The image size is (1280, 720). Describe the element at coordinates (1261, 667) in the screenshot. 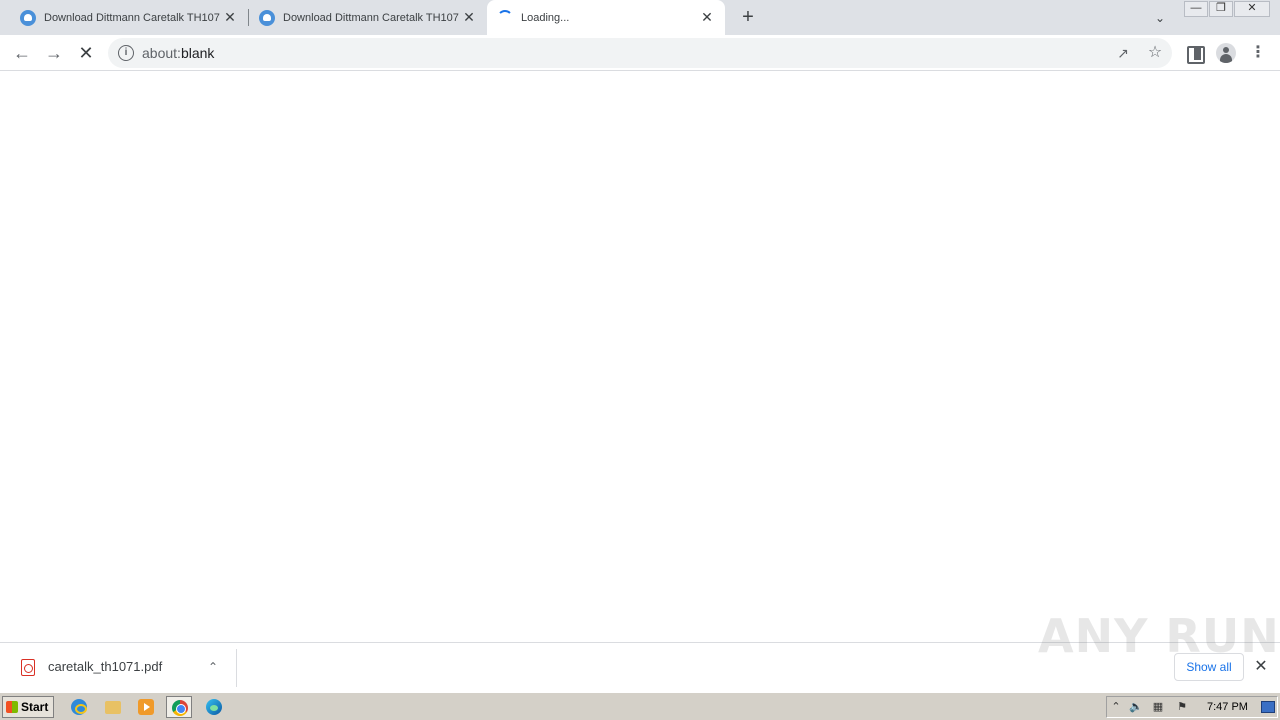

I see `close-shelf-icon: ✕` at that location.